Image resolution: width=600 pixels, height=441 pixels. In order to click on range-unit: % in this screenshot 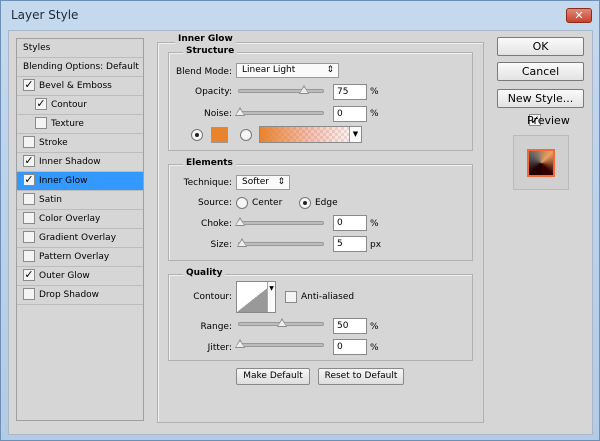, I will do `click(374, 327)`.